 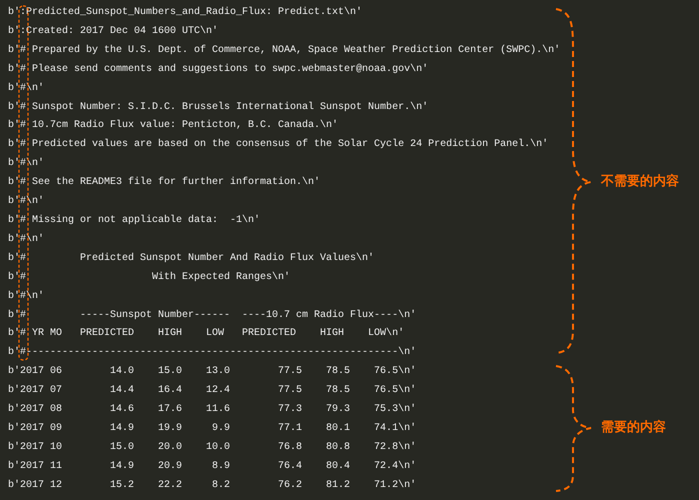 I want to click on code-line: b'2017 12 15.2 22.2 8.2 76.2 81.2 71.2\n', so click(x=212, y=485).